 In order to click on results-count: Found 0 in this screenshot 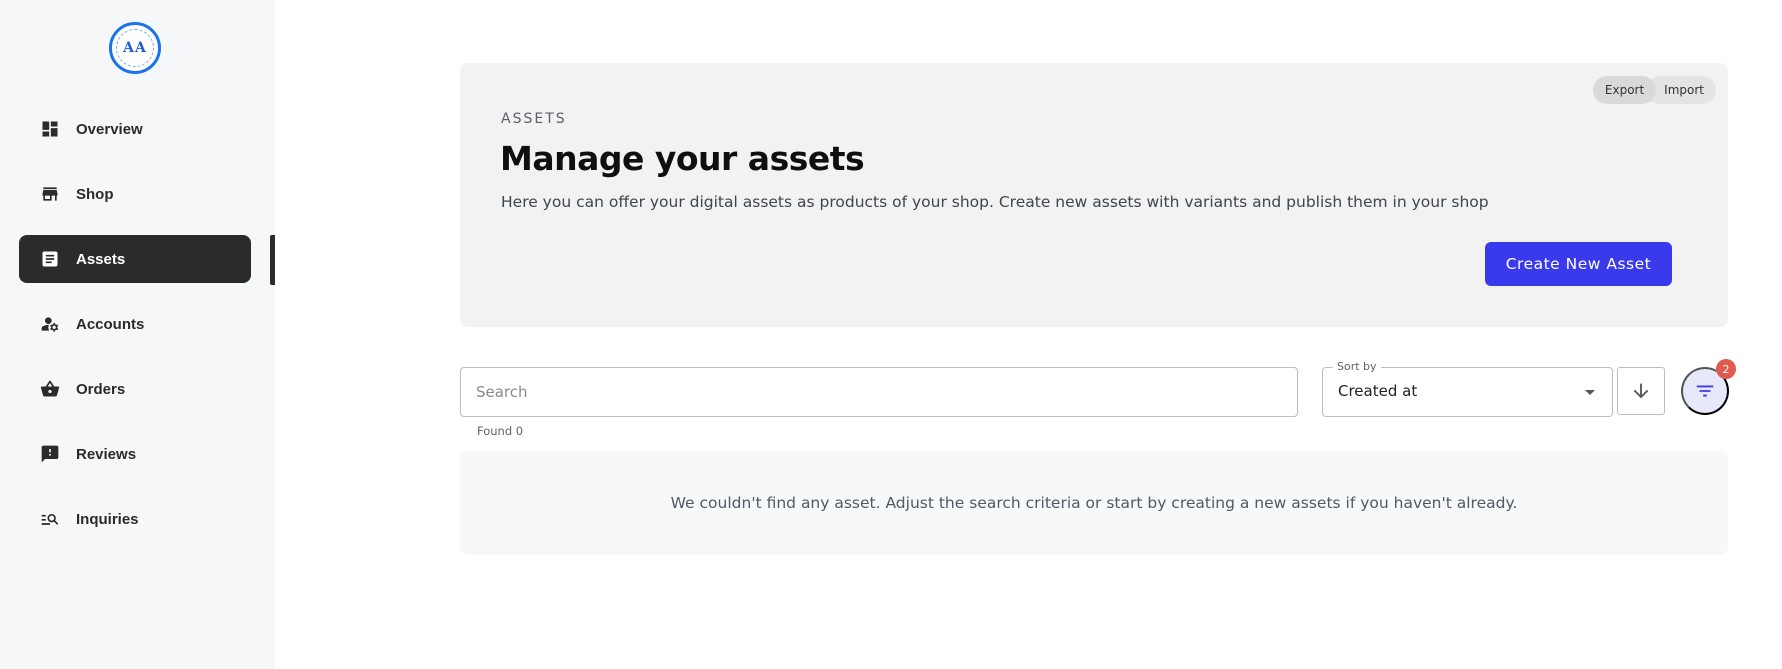, I will do `click(500, 431)`.